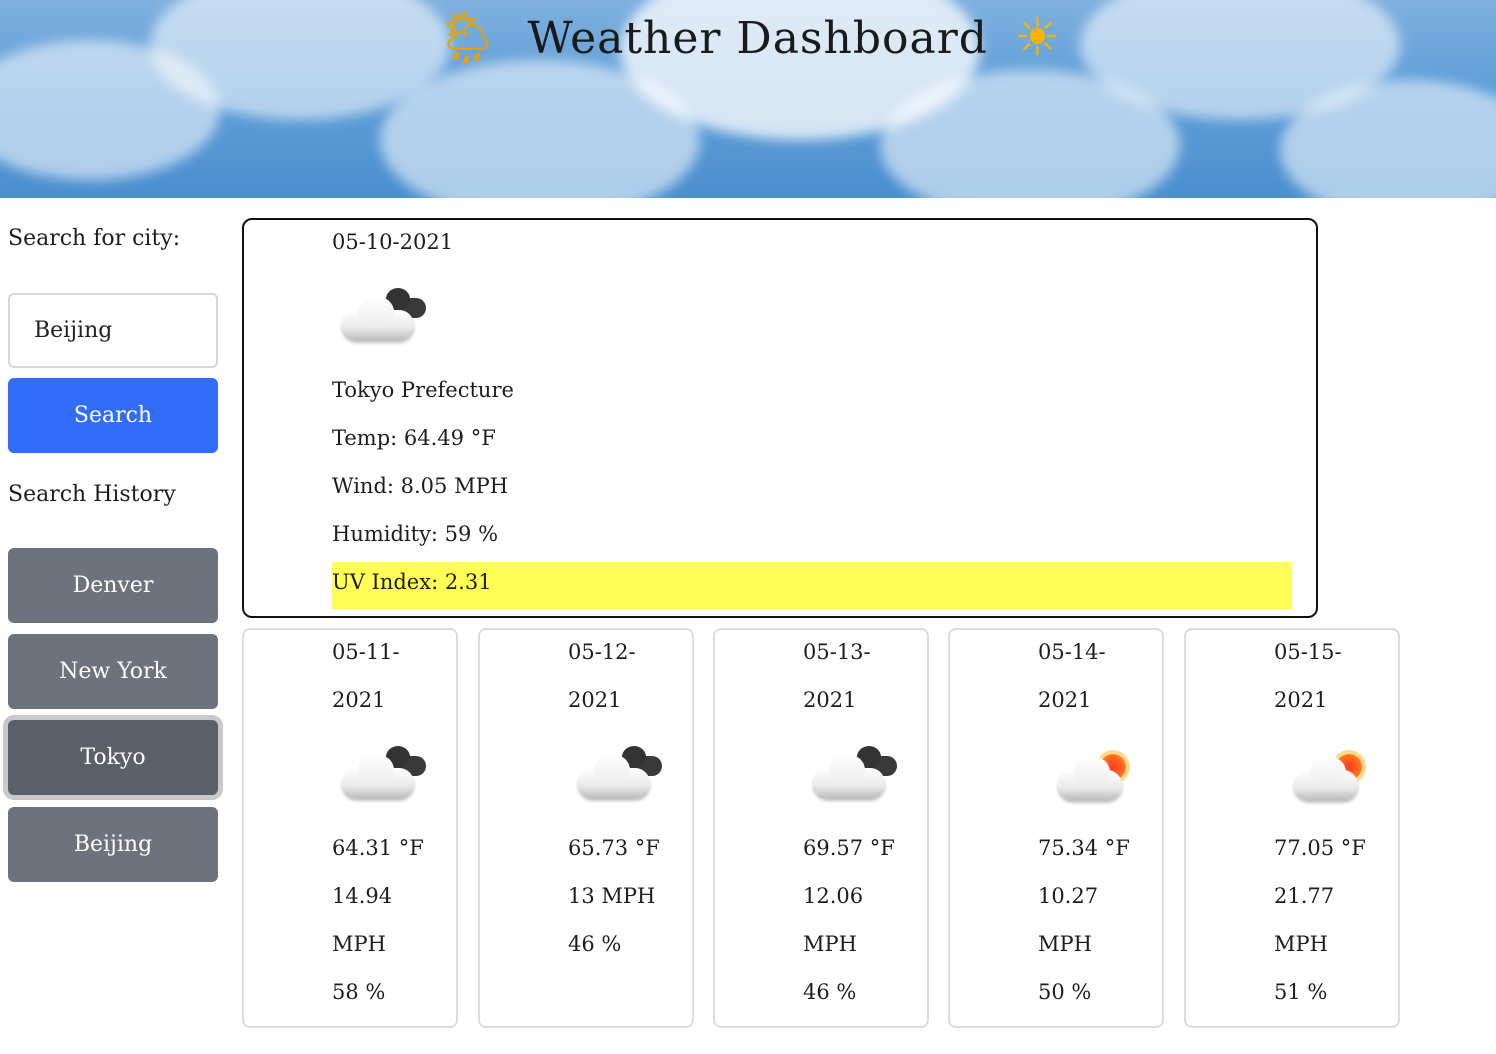  I want to click on forecast-card: 05-13- 2021 69.57 °F 12.06 MPH 46 %, so click(821, 828).